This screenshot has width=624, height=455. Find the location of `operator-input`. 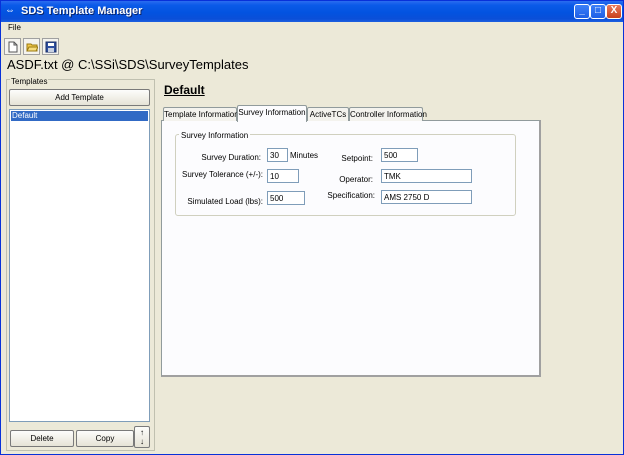

operator-input is located at coordinates (426, 176).